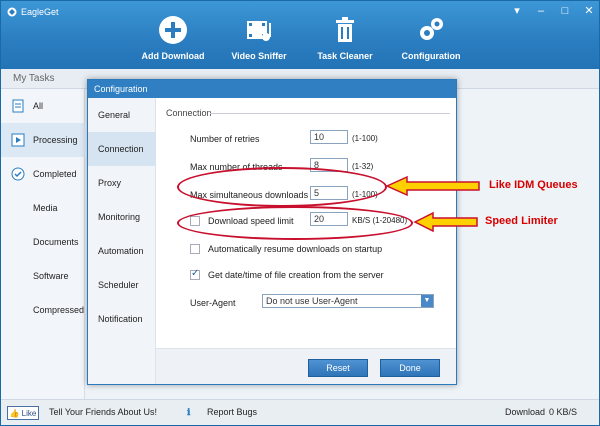  I want to click on sidebar-item-label: All, so click(38, 106).